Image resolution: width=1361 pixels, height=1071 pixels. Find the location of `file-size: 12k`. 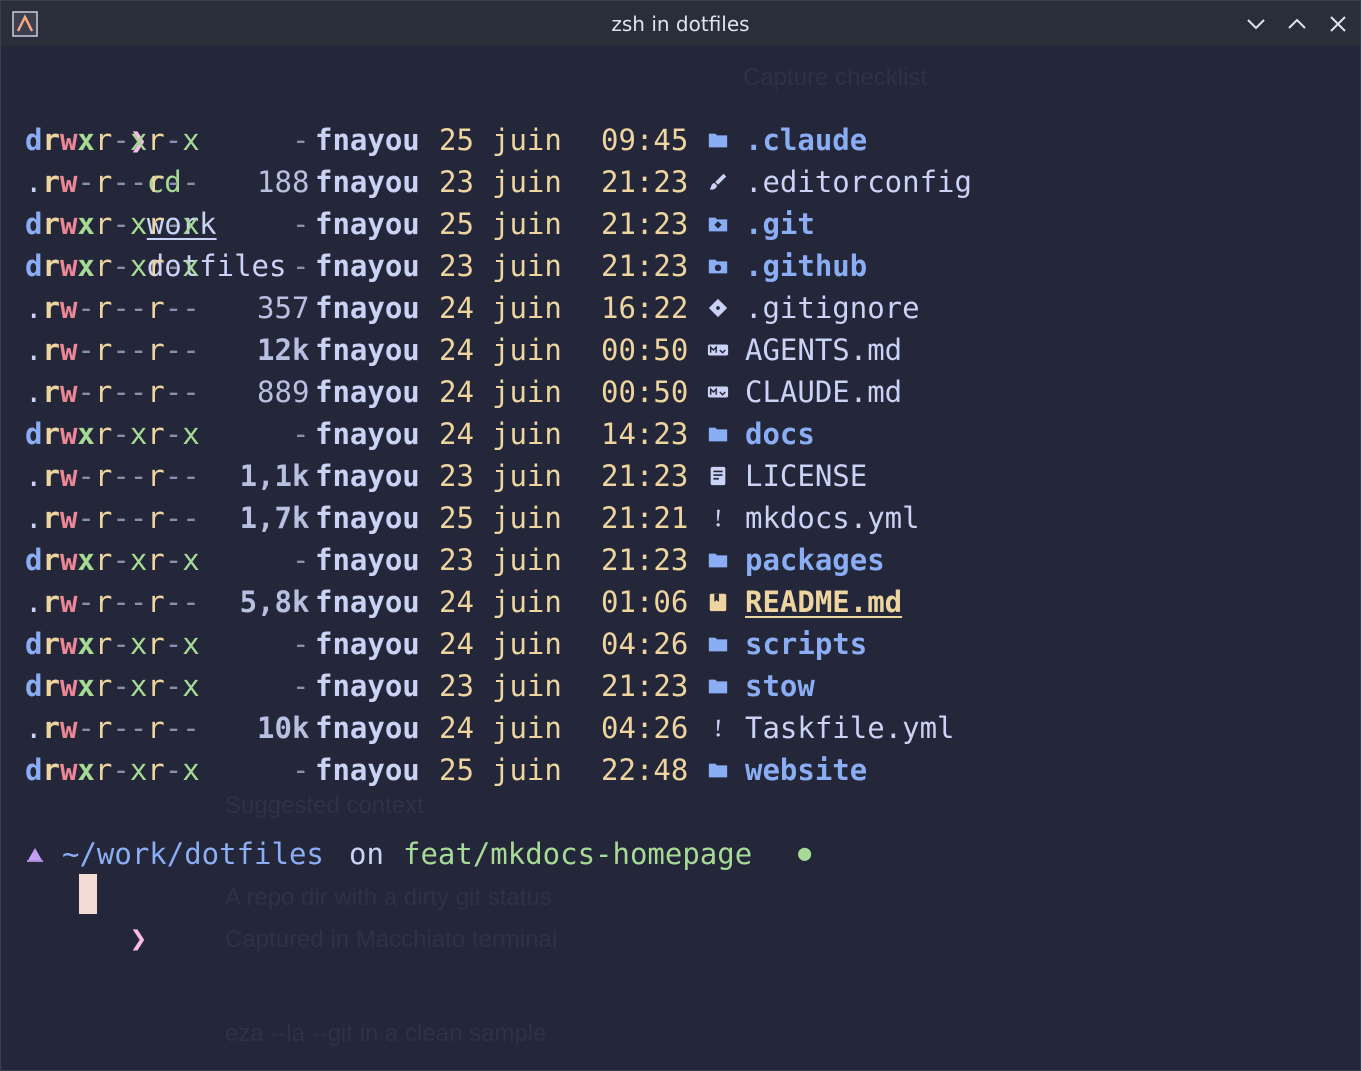

file-size: 12k is located at coordinates (283, 350).